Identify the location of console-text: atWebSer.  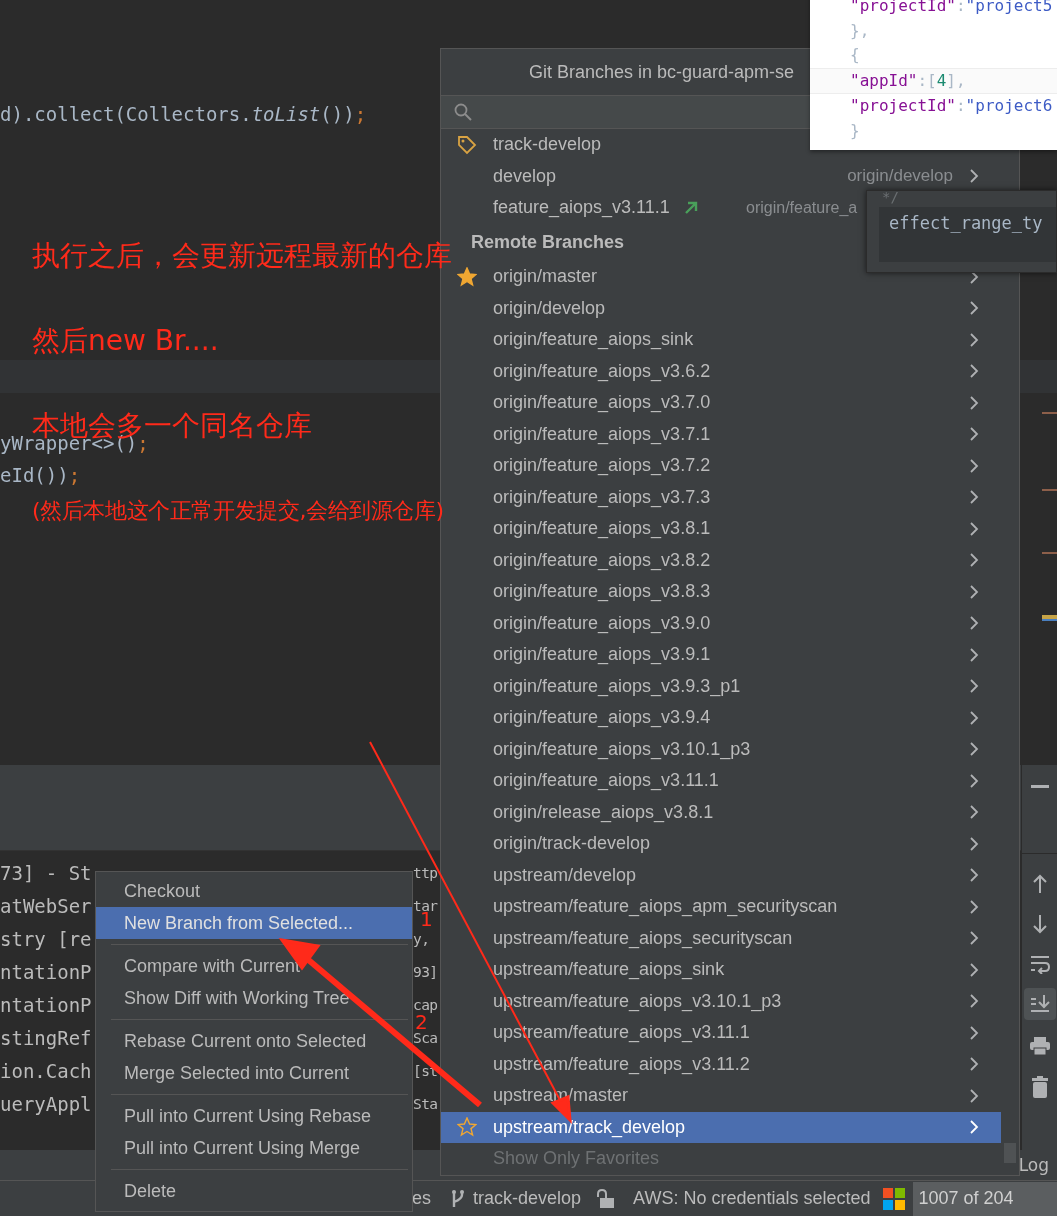
(46, 905).